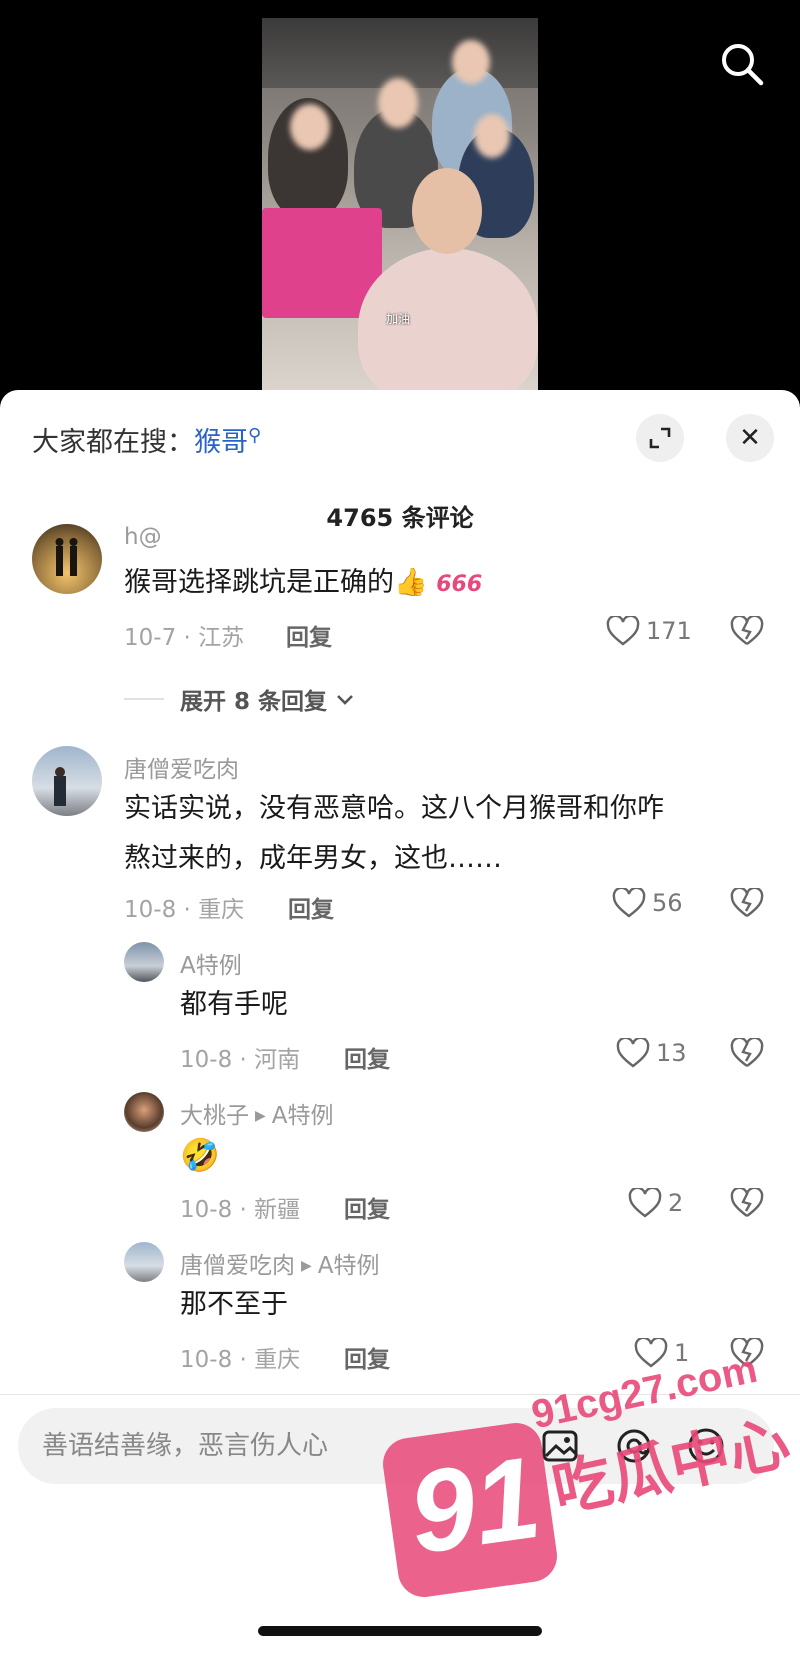 This screenshot has height=1654, width=800. I want to click on reply-text: 都有手呢, so click(234, 1004).